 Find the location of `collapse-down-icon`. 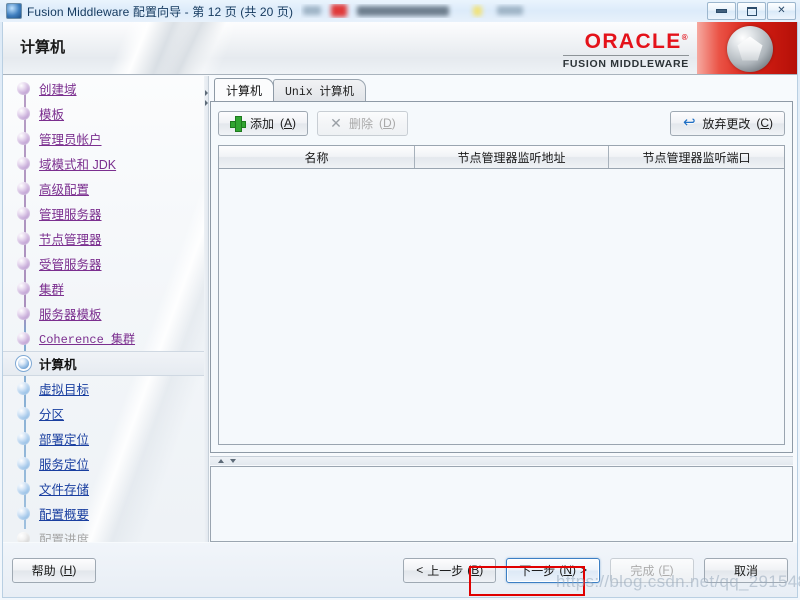

collapse-down-icon is located at coordinates (233, 461).